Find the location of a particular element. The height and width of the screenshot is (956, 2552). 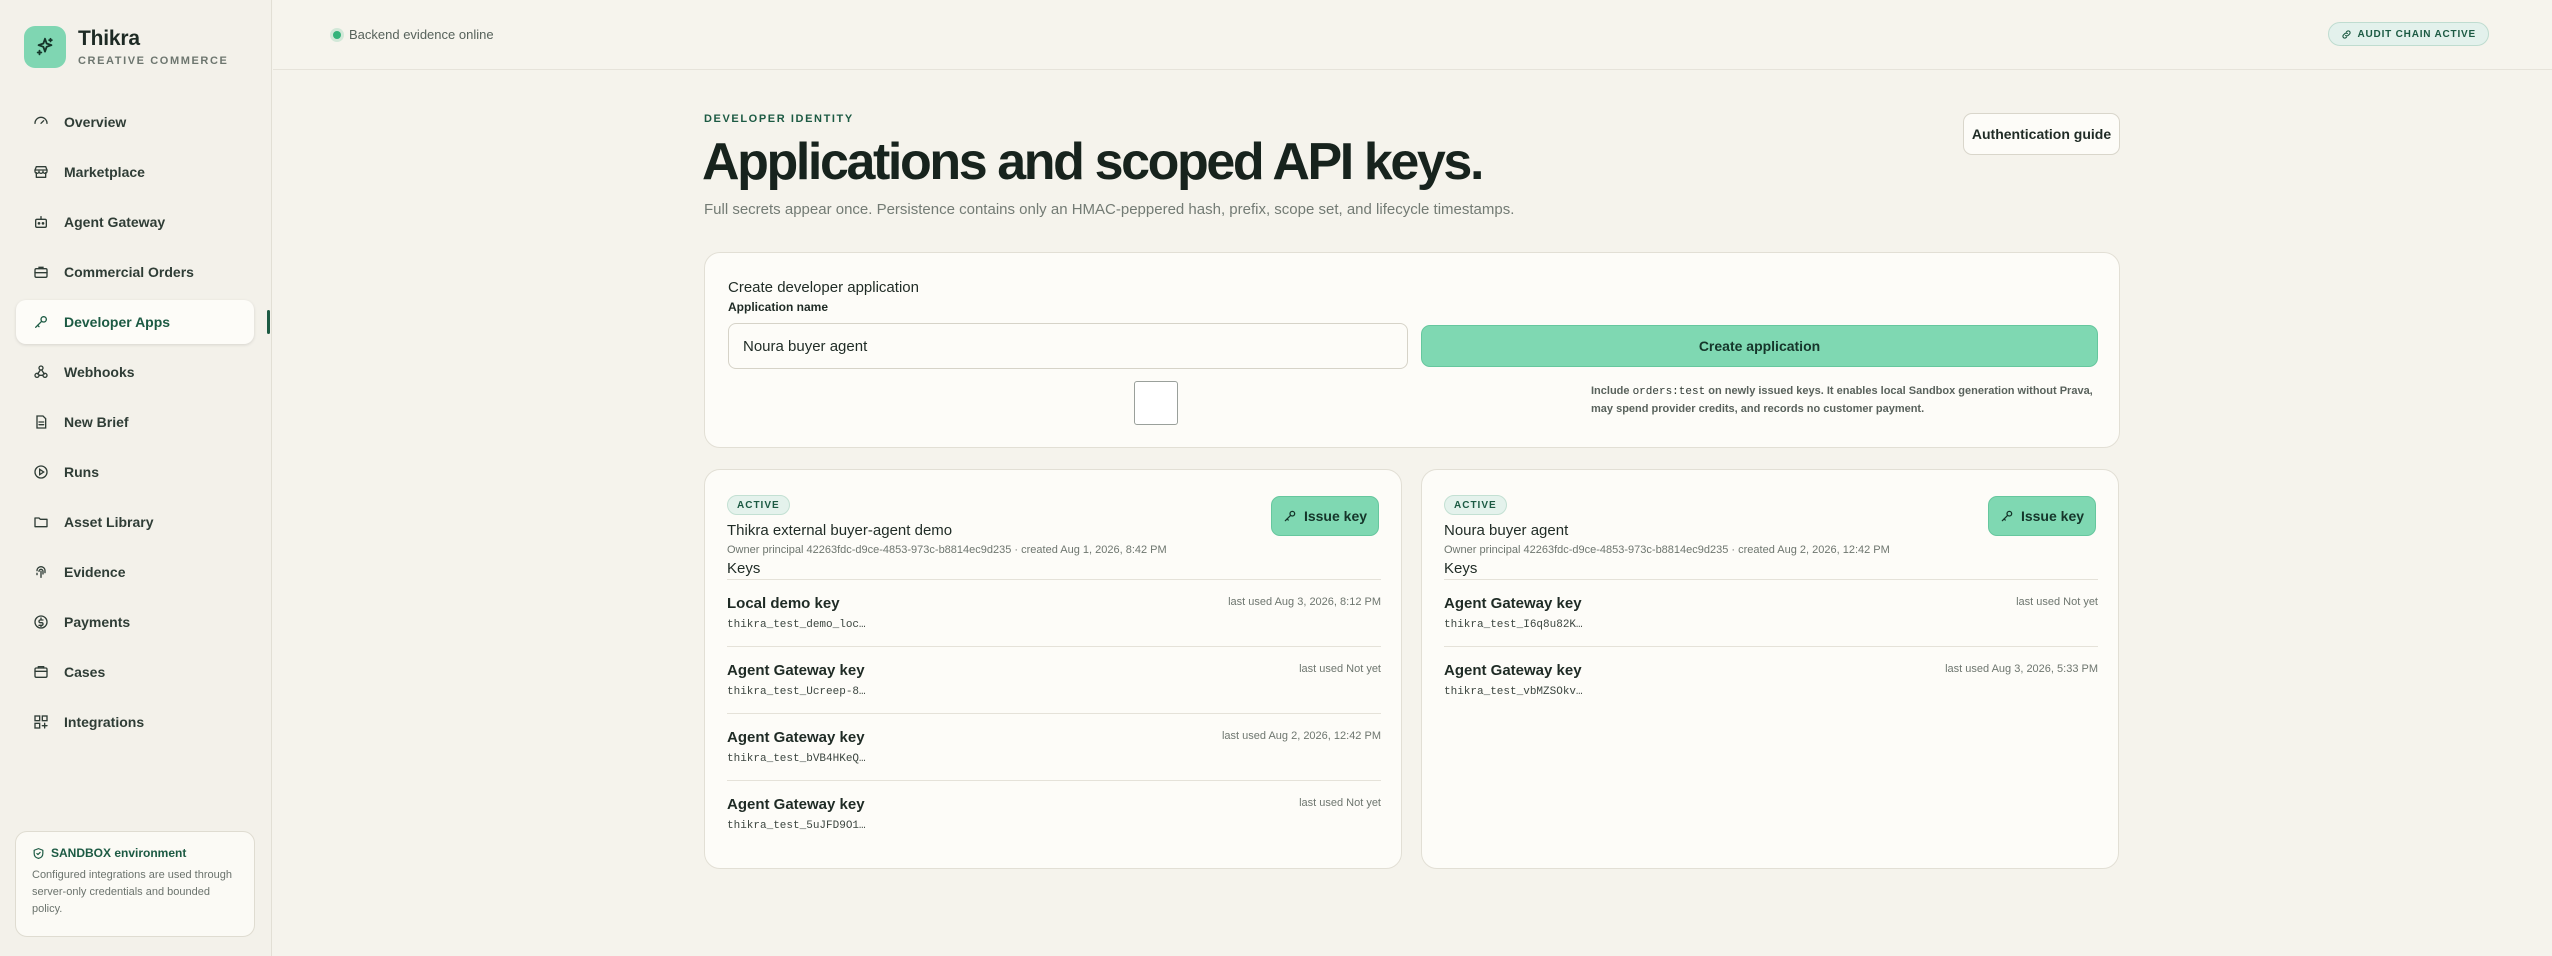

audit-chain-label: AUDIT CHAIN ACTIVE is located at coordinates (2416, 34).